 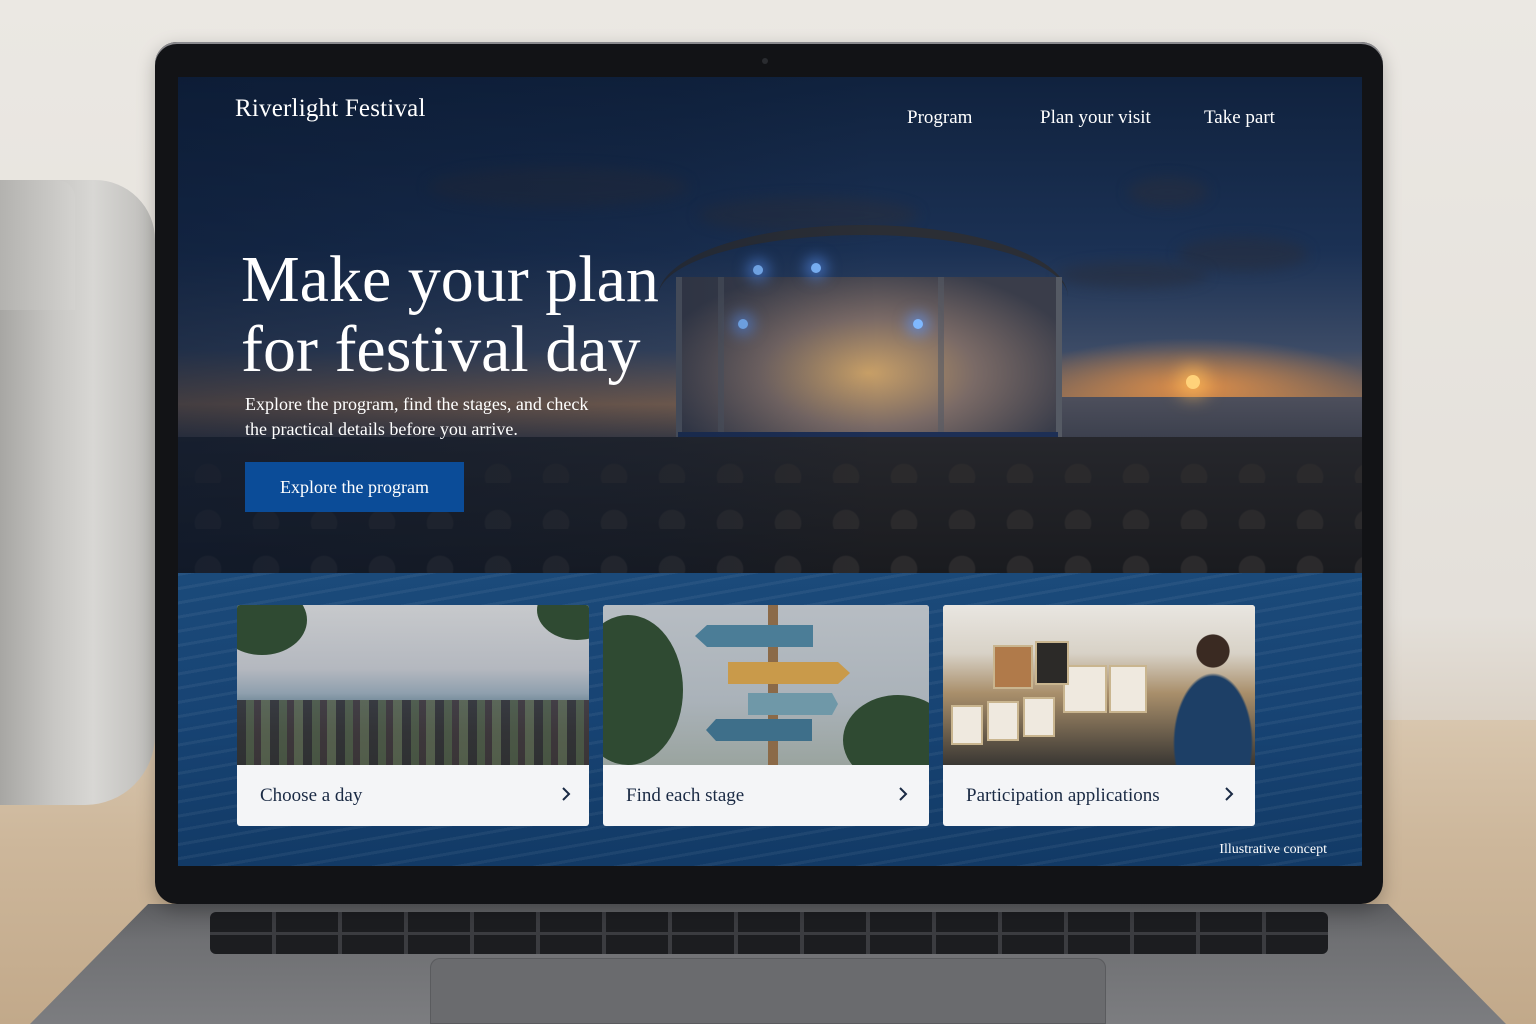 I want to click on card-choose-a-day: Choose a day, so click(x=413, y=715).